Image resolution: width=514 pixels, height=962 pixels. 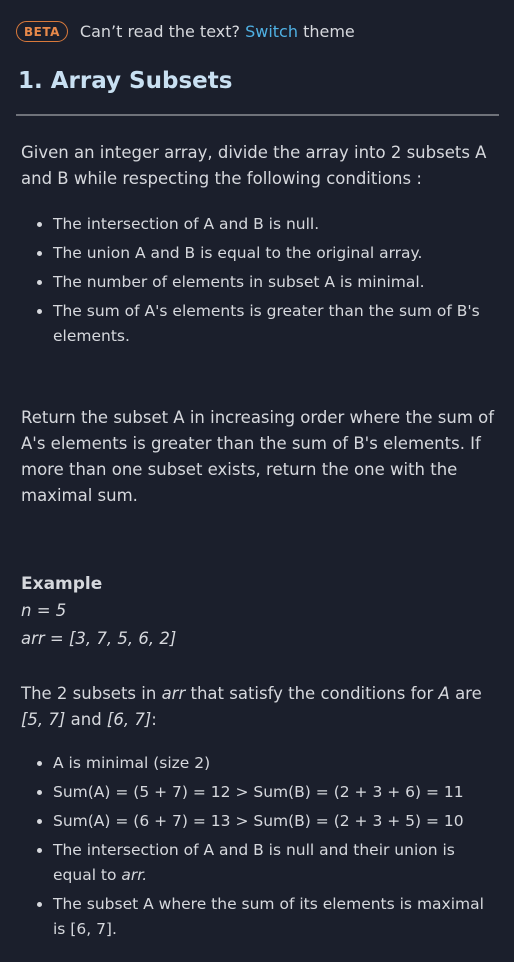 What do you see at coordinates (329, 31) in the screenshot?
I see `notice-suffix: theme` at bounding box center [329, 31].